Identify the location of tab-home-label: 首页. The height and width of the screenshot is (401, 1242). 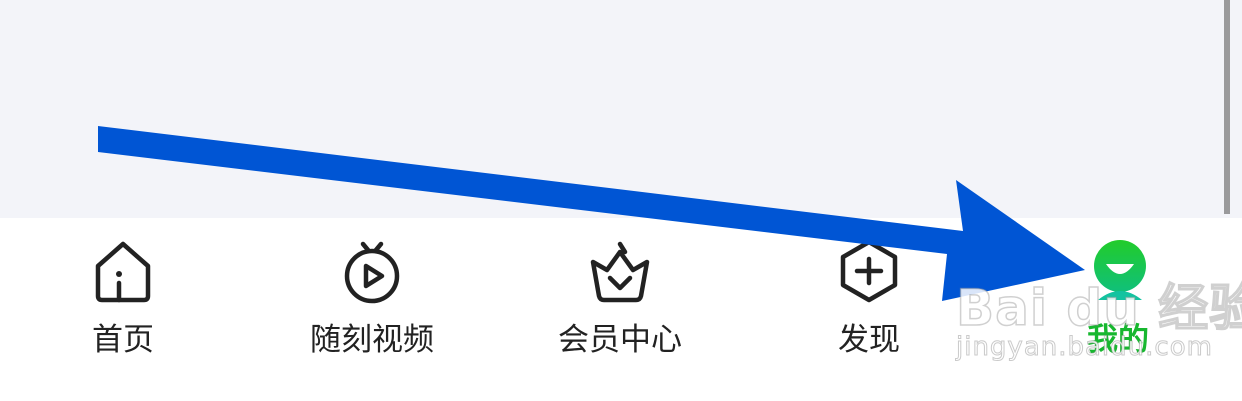
(123, 340).